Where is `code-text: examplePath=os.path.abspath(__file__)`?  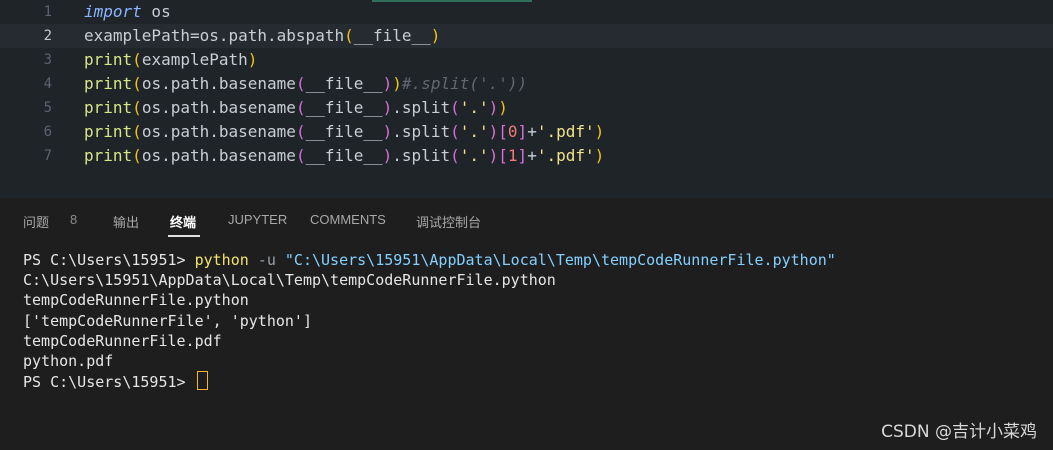 code-text: examplePath=os.path.abspath(__file__) is located at coordinates (262, 36).